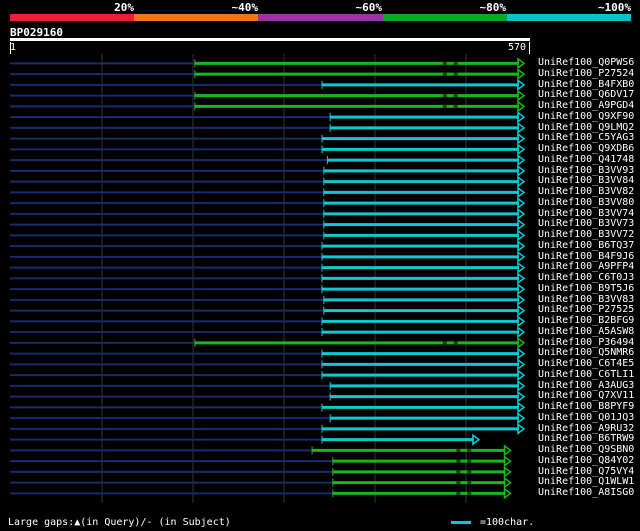 This screenshot has height=531, width=640. Describe the element at coordinates (586, 396) in the screenshot. I see `hit-label: UniRef100_Q7XV11` at that location.